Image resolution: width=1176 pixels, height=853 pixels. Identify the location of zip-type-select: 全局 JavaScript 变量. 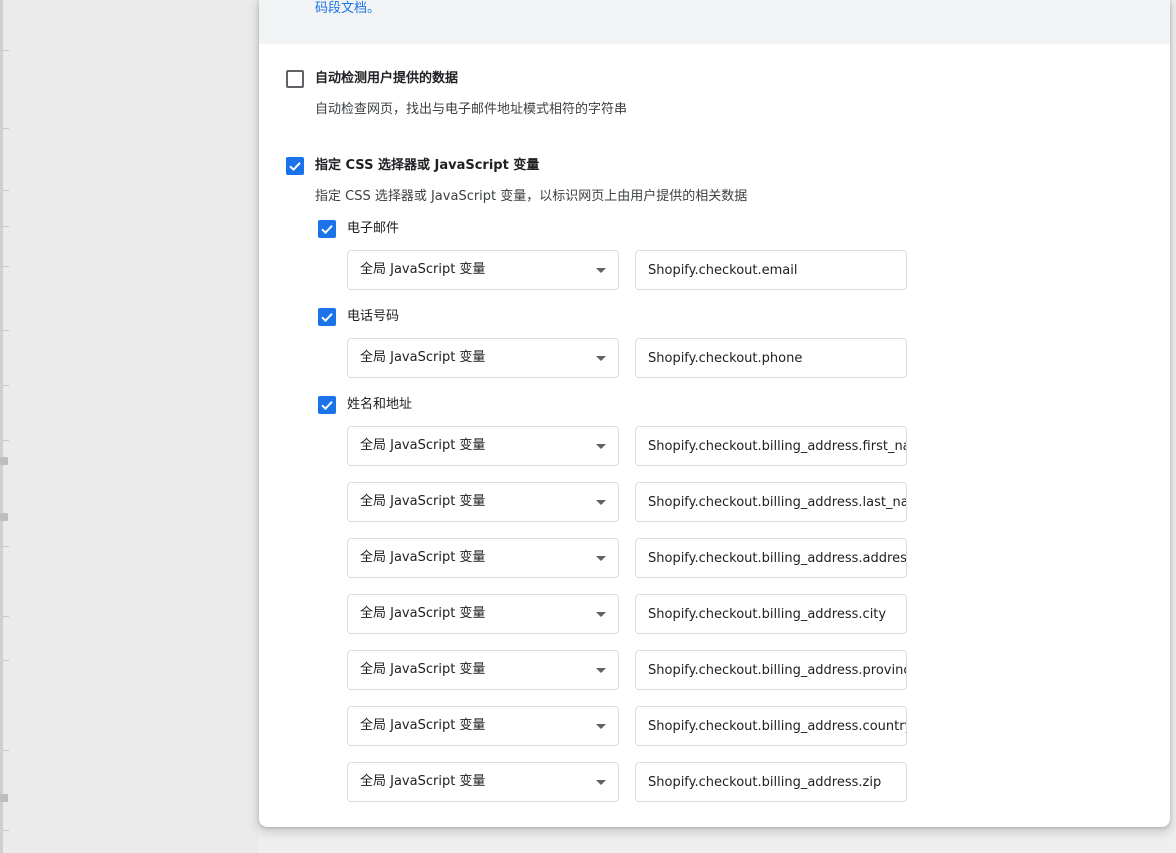
(483, 782).